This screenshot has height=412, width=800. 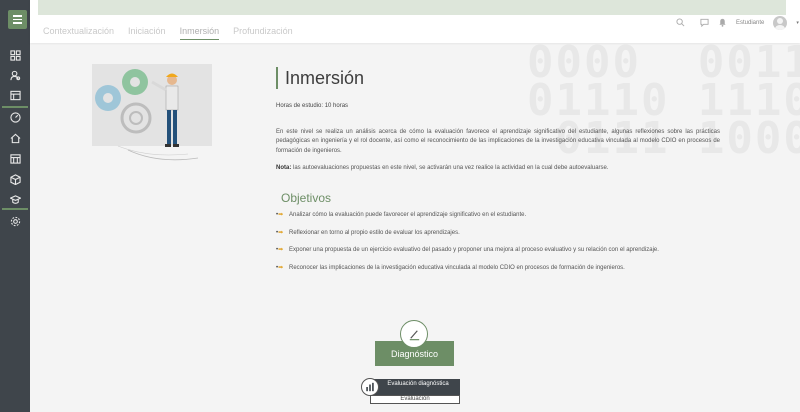 What do you see at coordinates (15, 221) in the screenshot?
I see `settings-icon` at bounding box center [15, 221].